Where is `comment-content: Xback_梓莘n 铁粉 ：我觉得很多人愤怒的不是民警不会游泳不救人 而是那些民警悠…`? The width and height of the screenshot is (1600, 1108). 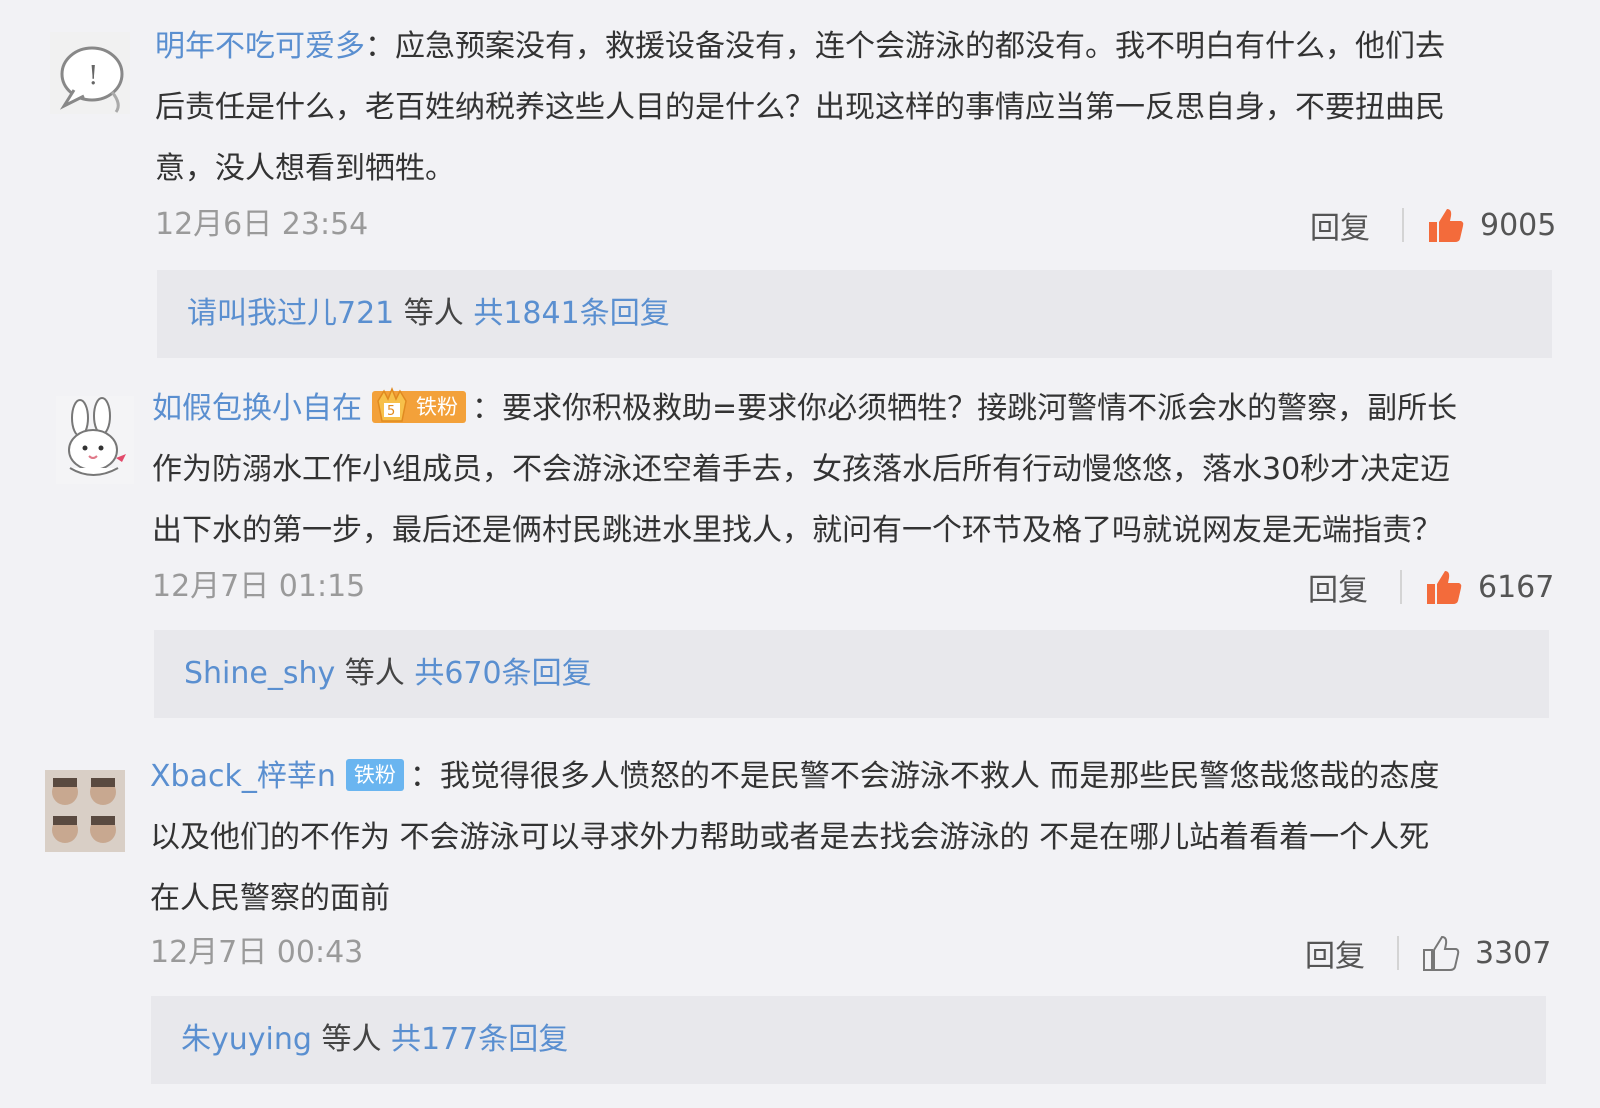 comment-content: Xback_梓莘n 铁粉 ：我觉得很多人愤怒的不是民警不会游泳不救人 而是那些民警悠… is located at coordinates (845, 837).